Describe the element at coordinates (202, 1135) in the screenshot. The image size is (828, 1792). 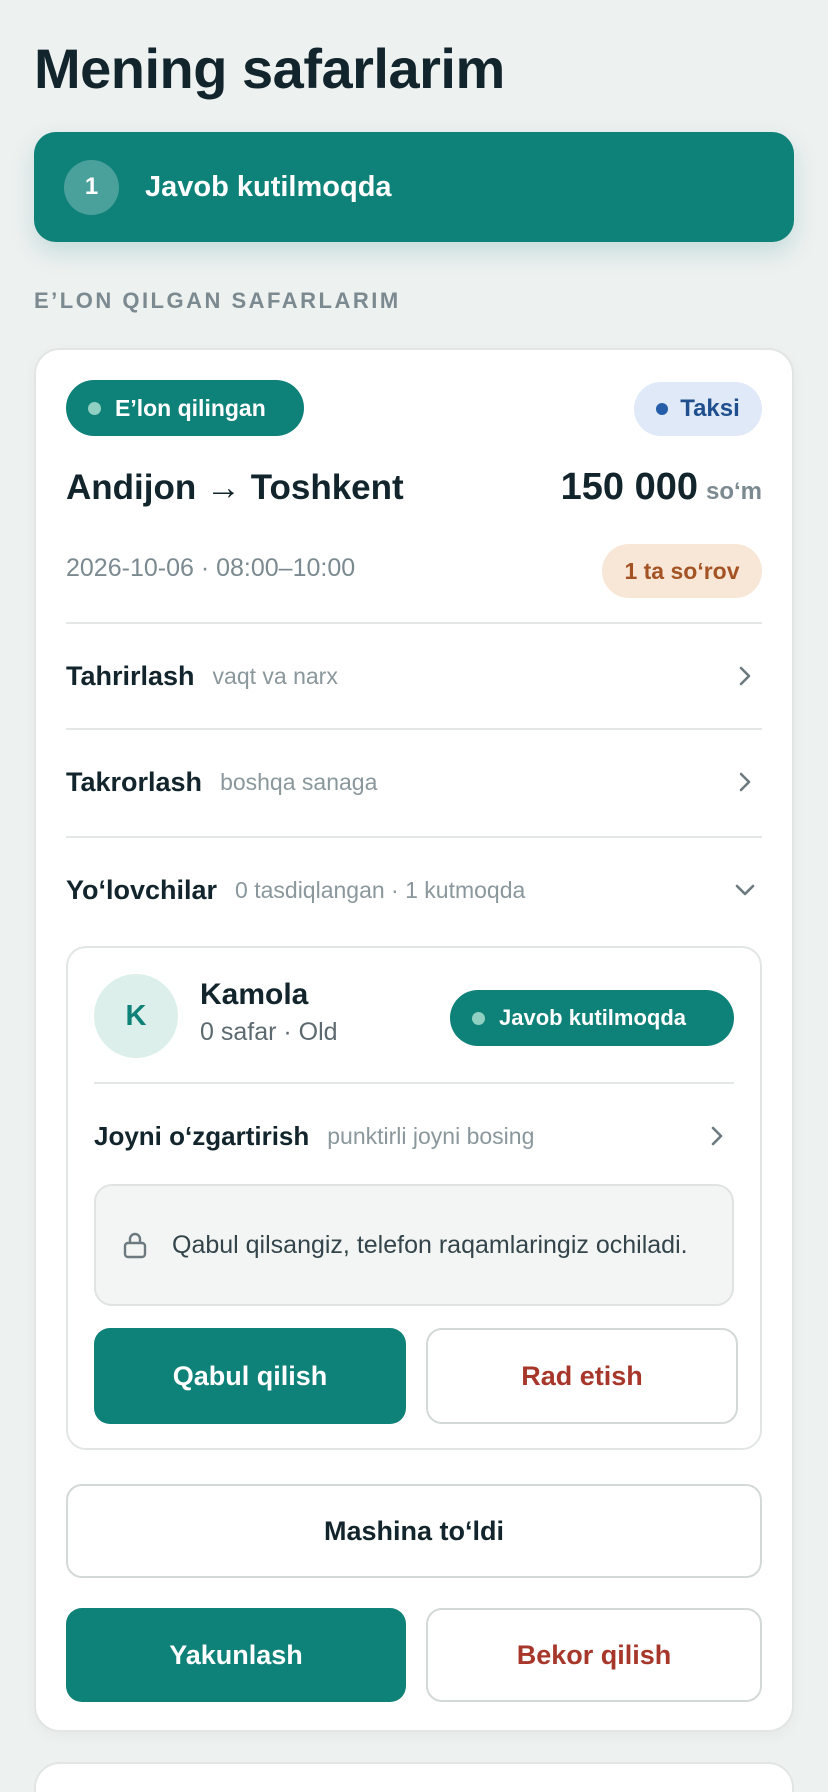
I see `change-seat-label: Joyni o‘zgartirish` at that location.